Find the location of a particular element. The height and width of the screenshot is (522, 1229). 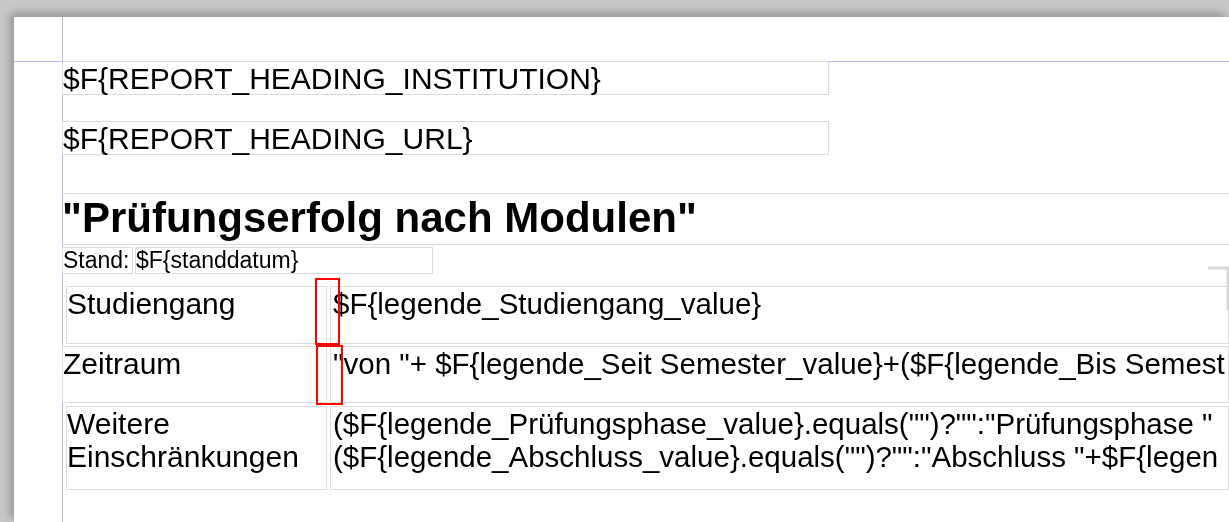

legend-label: Weitere Einschränkungen is located at coordinates (196, 448).